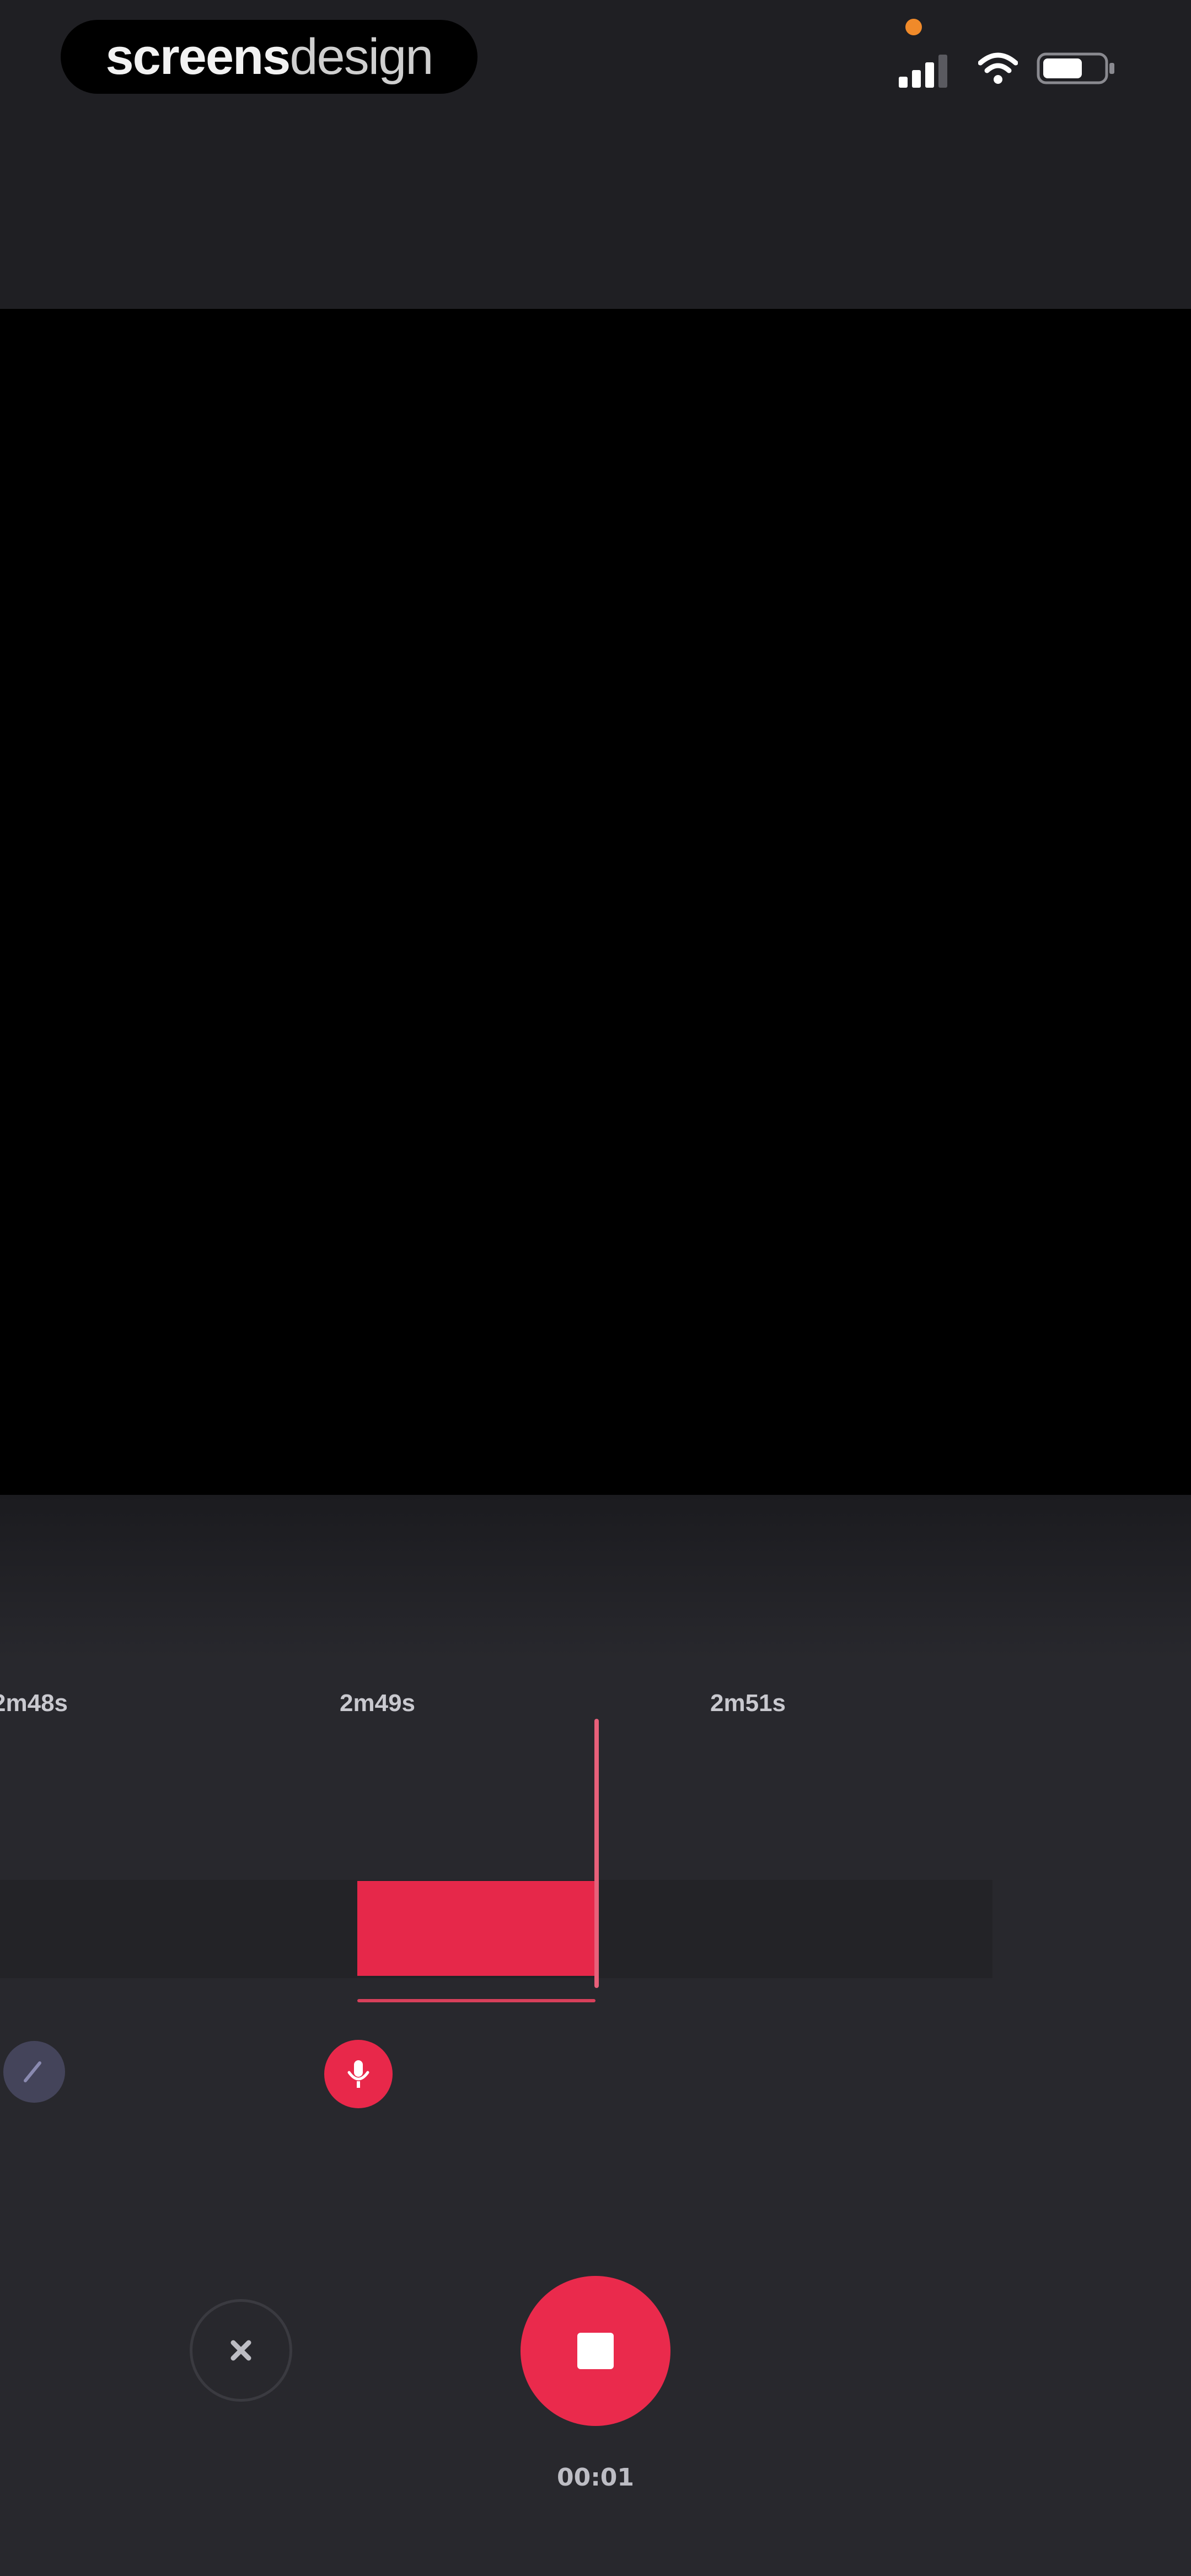 The height and width of the screenshot is (2576, 1191). I want to click on stop-recording-button, so click(595, 2351).